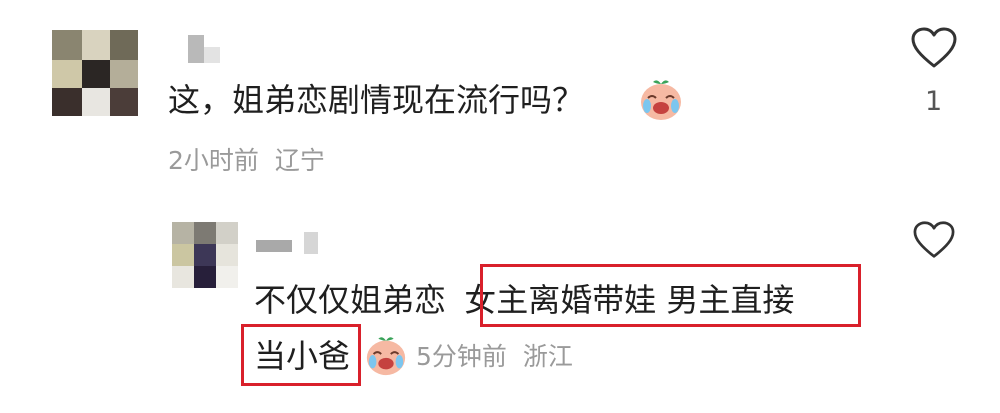  What do you see at coordinates (547, 356) in the screenshot?
I see `reply-location: 浙江` at bounding box center [547, 356].